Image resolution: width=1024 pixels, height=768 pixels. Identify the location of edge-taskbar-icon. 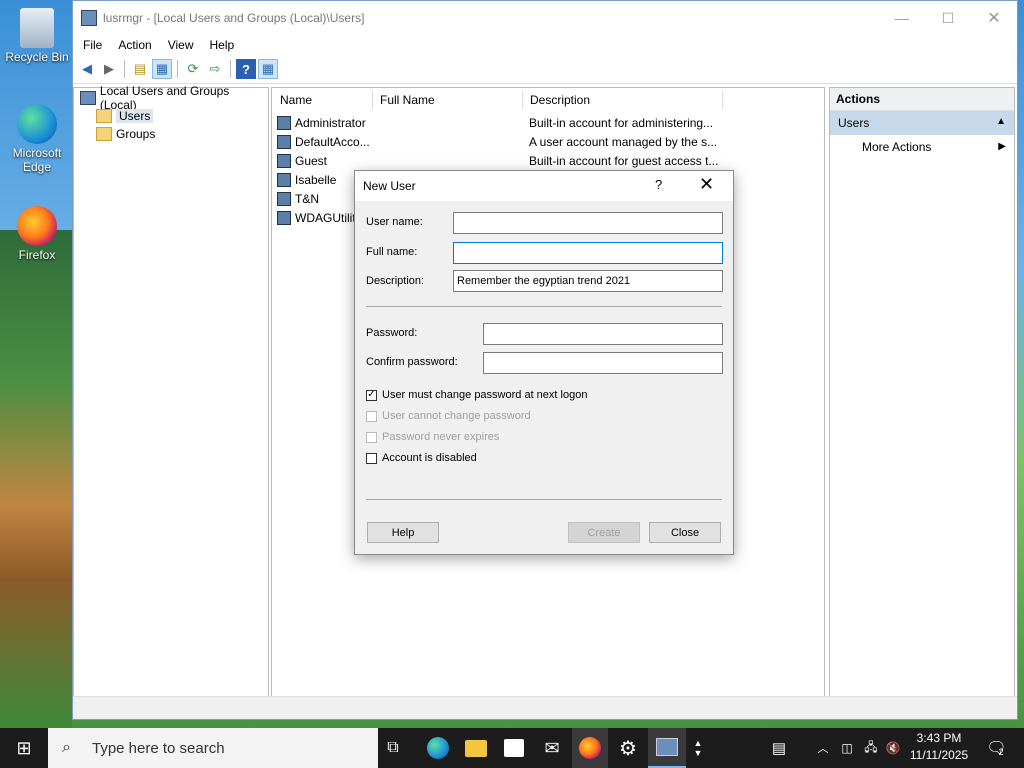
(438, 748).